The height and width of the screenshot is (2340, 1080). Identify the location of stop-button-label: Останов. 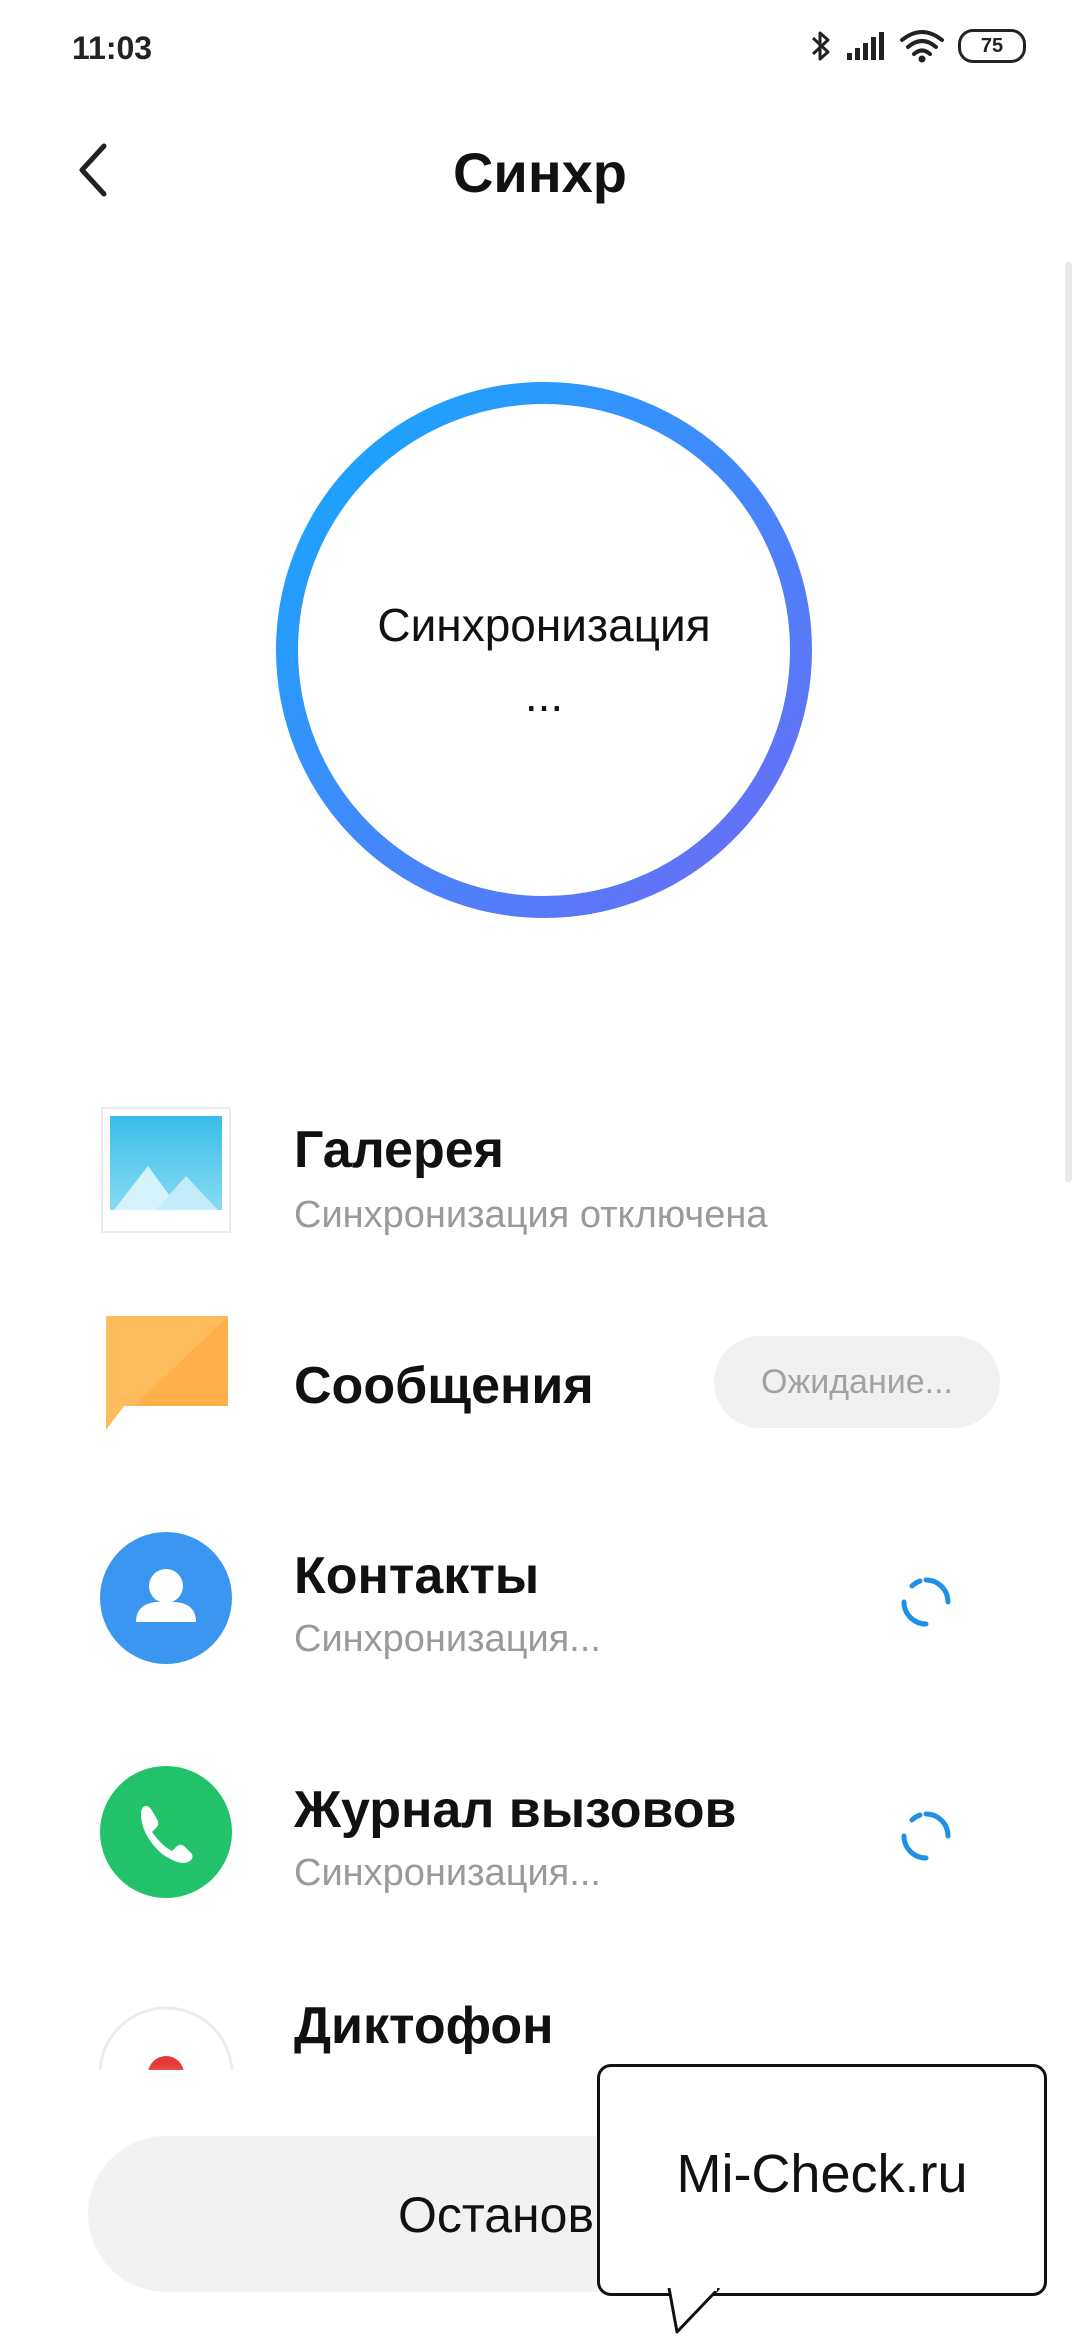
(496, 2215).